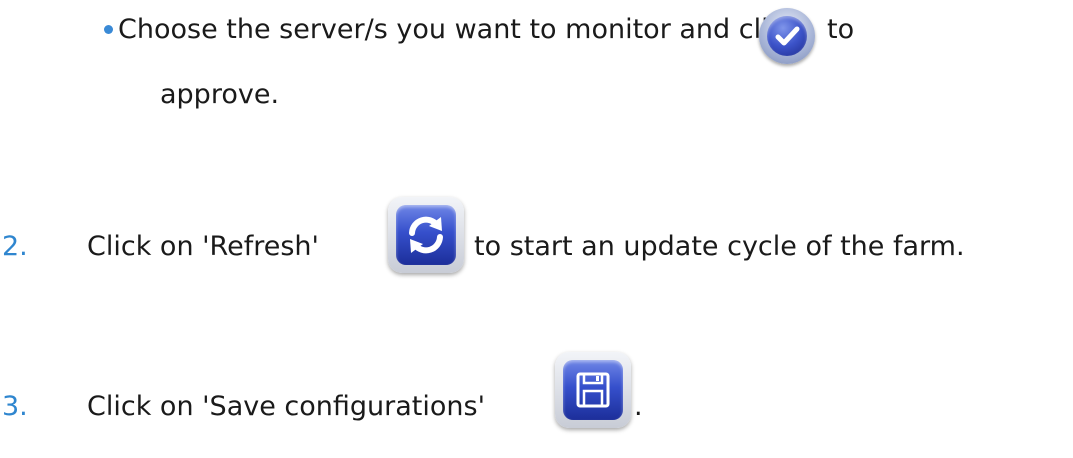 This screenshot has height=458, width=1073. Describe the element at coordinates (638, 406) in the screenshot. I see `step-3-text-after: .` at that location.